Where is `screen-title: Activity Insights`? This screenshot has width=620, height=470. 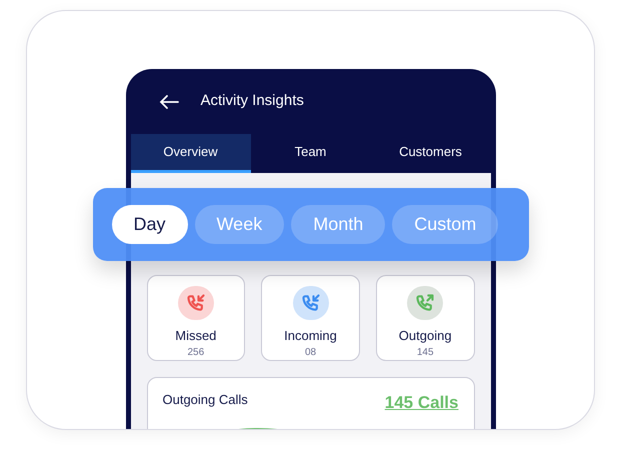
screen-title: Activity Insights is located at coordinates (252, 101).